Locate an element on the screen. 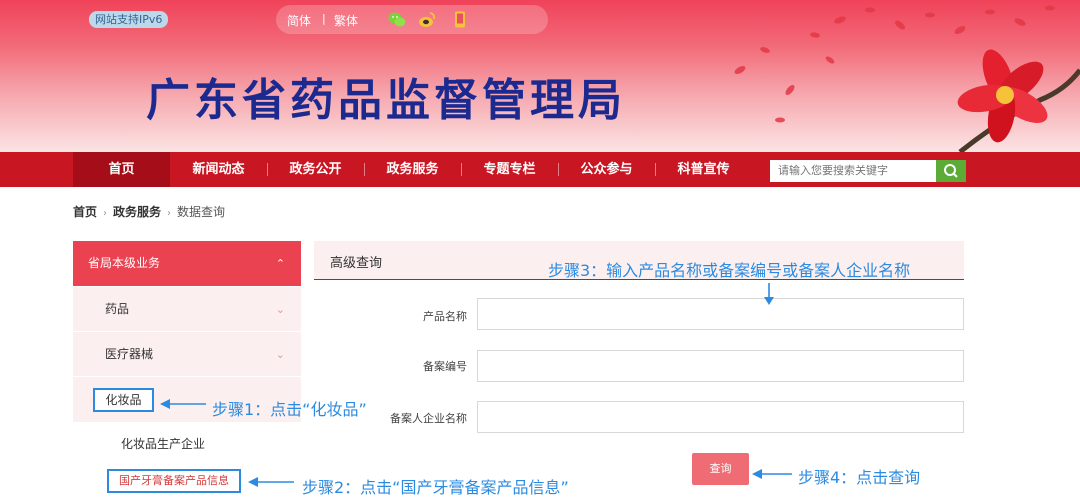 The image size is (1080, 503). nav-item-affairs-public: 政务公开 is located at coordinates (315, 169).